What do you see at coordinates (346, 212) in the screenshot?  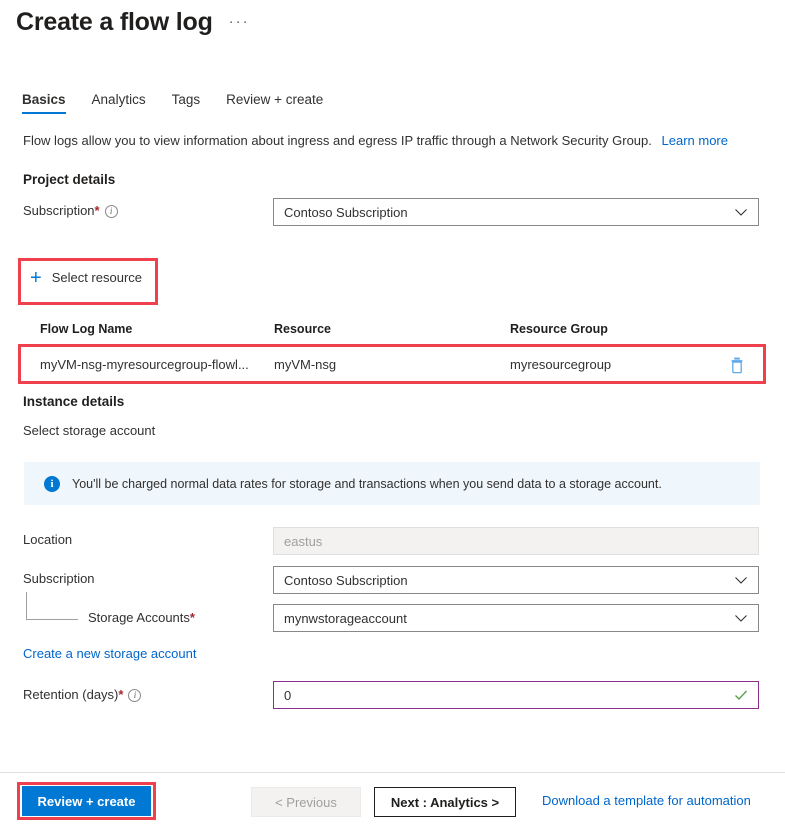 I see `subscription-value: Contoso Subscription` at bounding box center [346, 212].